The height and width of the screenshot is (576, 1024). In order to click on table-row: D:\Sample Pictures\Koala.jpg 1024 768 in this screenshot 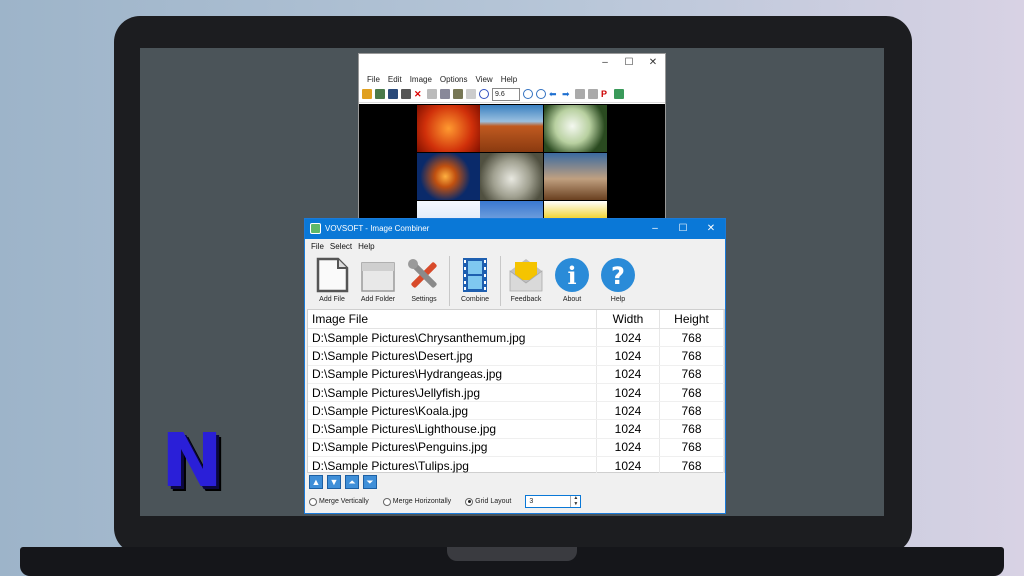, I will do `click(516, 411)`.